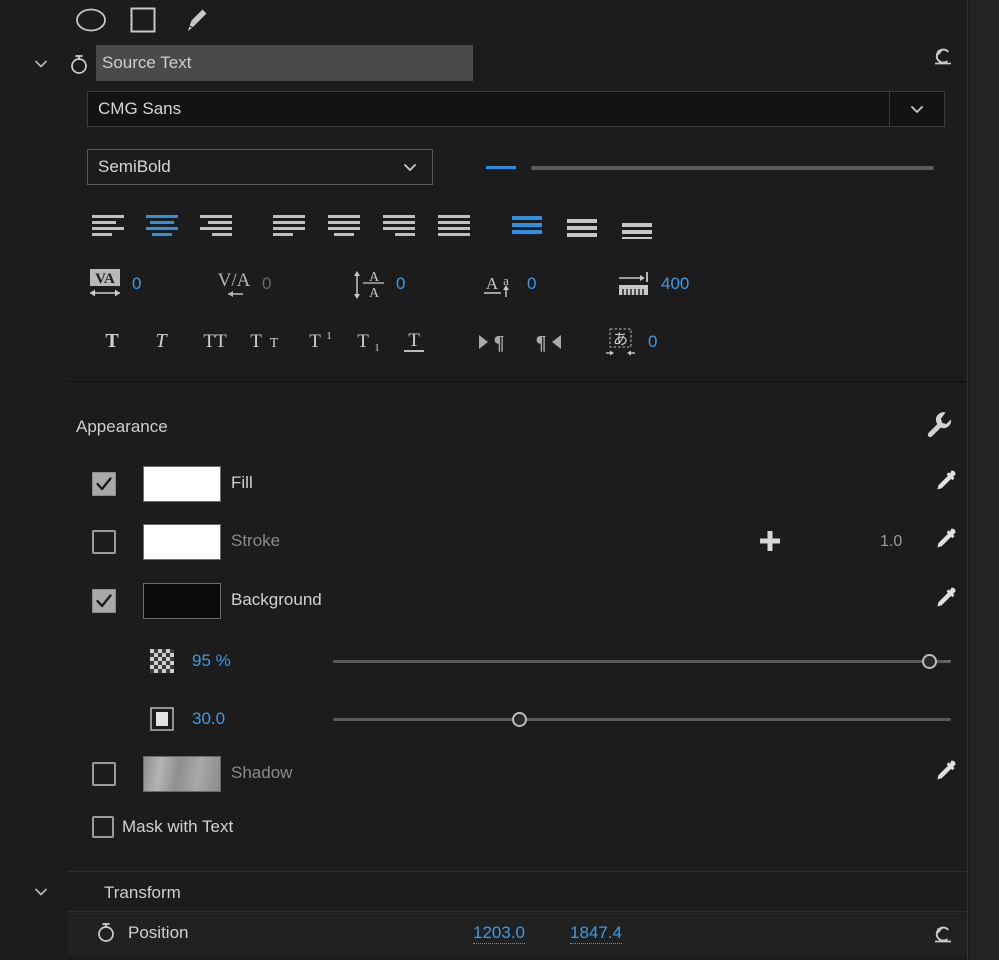 This screenshot has width=999, height=960. I want to click on font-family-value: CMG Sans, so click(140, 108).